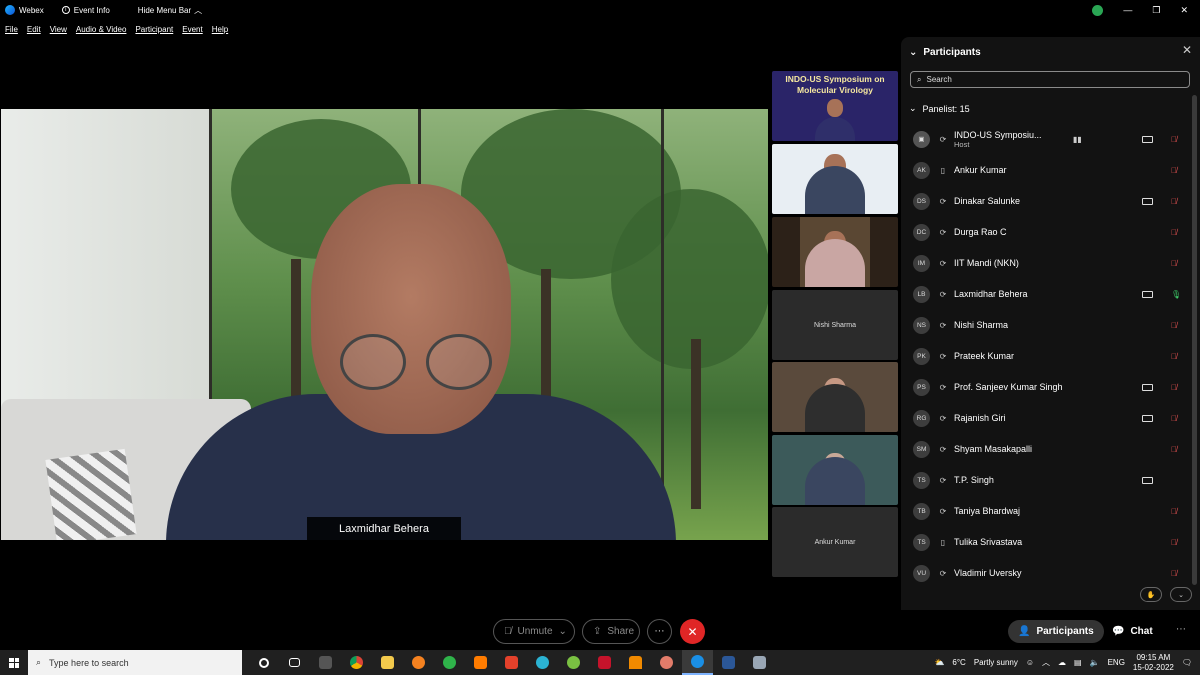  What do you see at coordinates (611, 631) in the screenshot?
I see `share-button: ⇪ Share` at bounding box center [611, 631].